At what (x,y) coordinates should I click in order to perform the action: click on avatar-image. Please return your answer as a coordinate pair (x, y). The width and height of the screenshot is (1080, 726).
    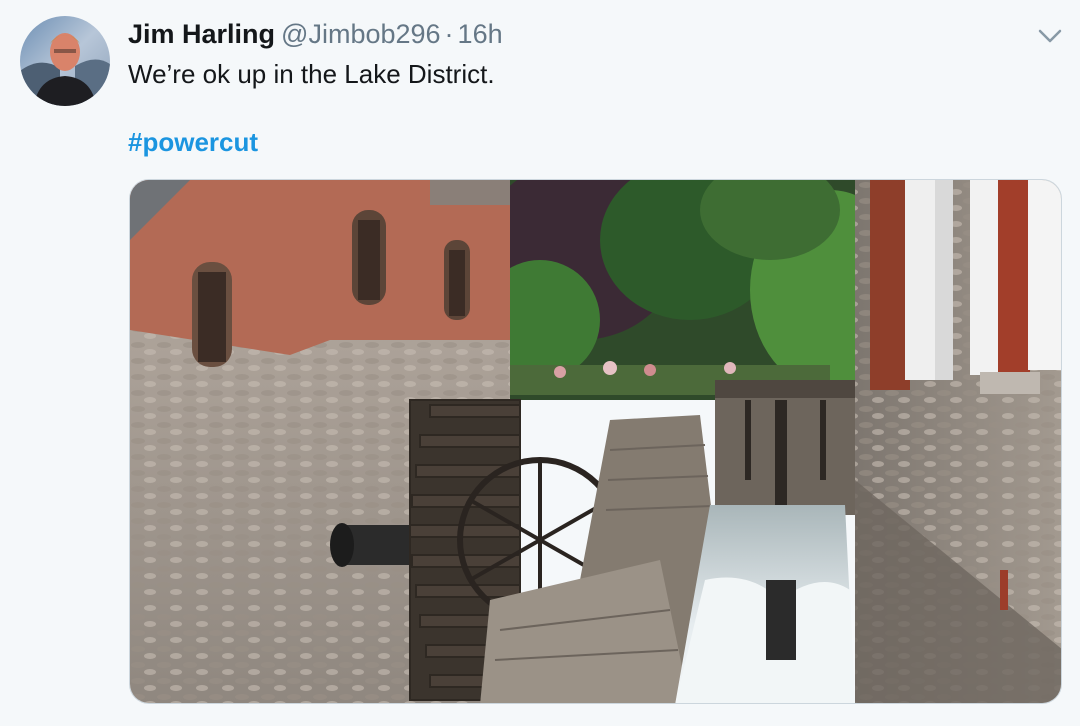
    Looking at the image, I should click on (65, 61).